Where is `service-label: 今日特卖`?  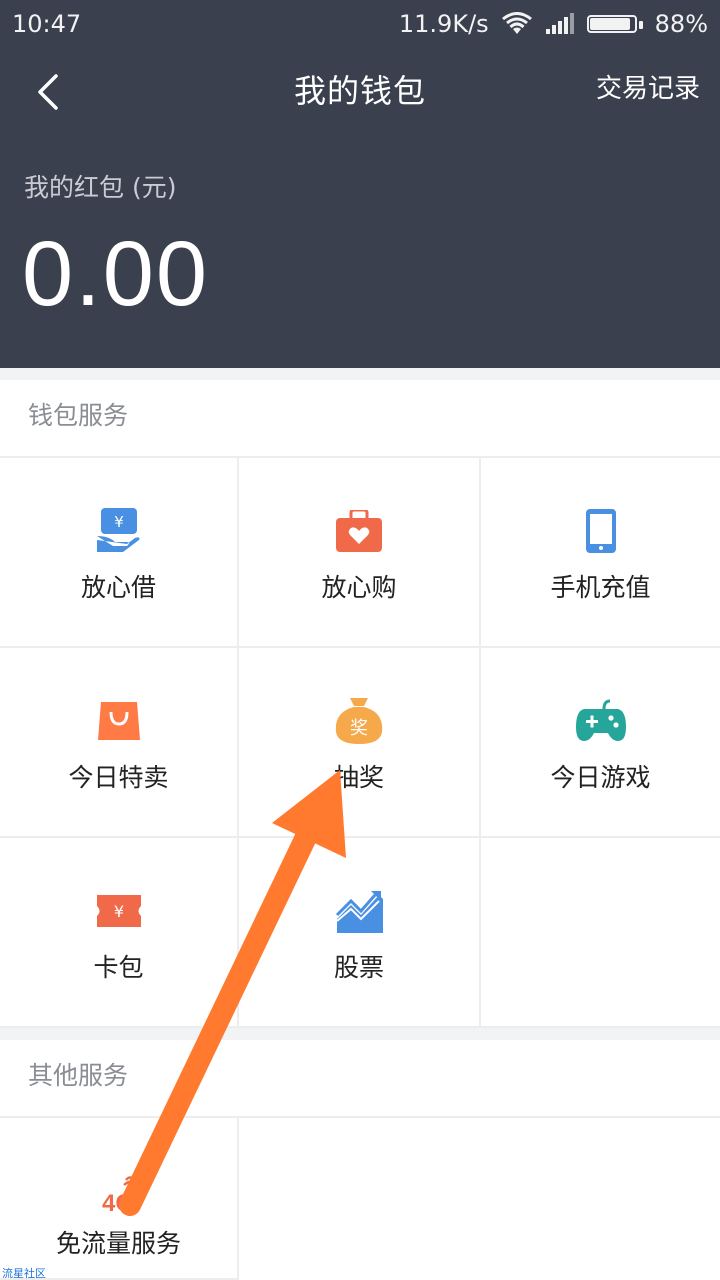
service-label: 今日特卖 is located at coordinates (118, 777).